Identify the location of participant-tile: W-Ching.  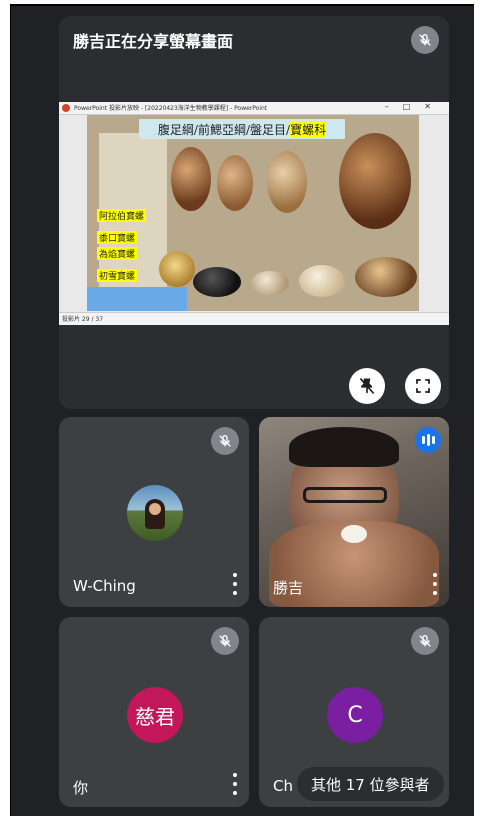
(154, 512).